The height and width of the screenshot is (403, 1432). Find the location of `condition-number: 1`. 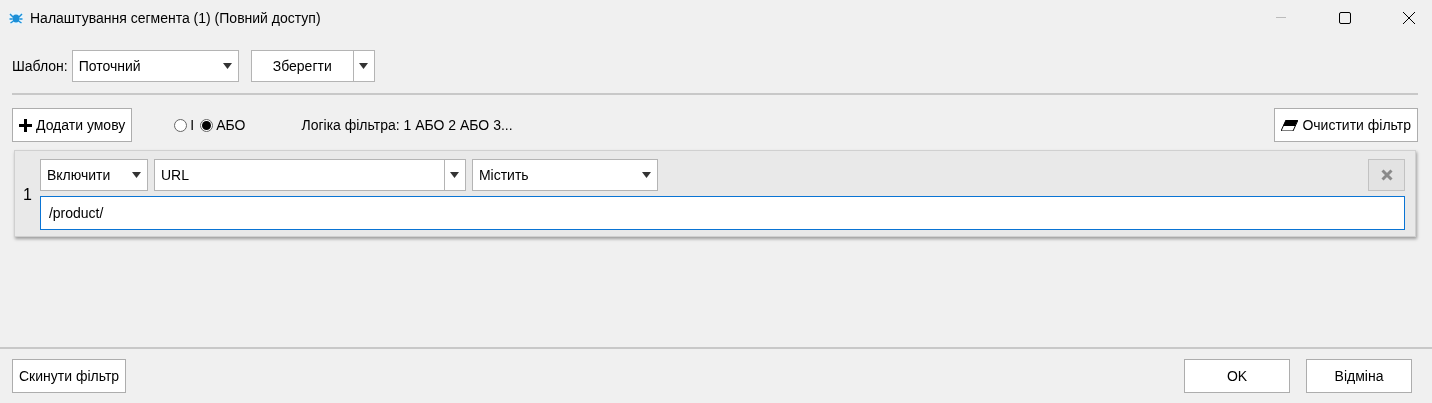

condition-number: 1 is located at coordinates (27, 194).